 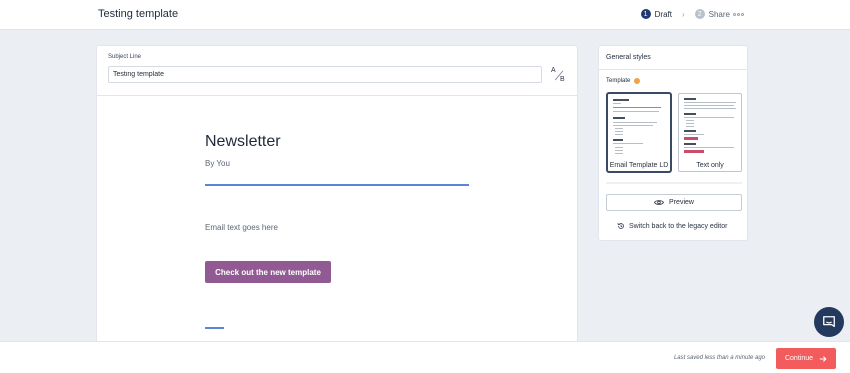 What do you see at coordinates (337, 185) in the screenshot?
I see `newsletter-divider` at bounding box center [337, 185].